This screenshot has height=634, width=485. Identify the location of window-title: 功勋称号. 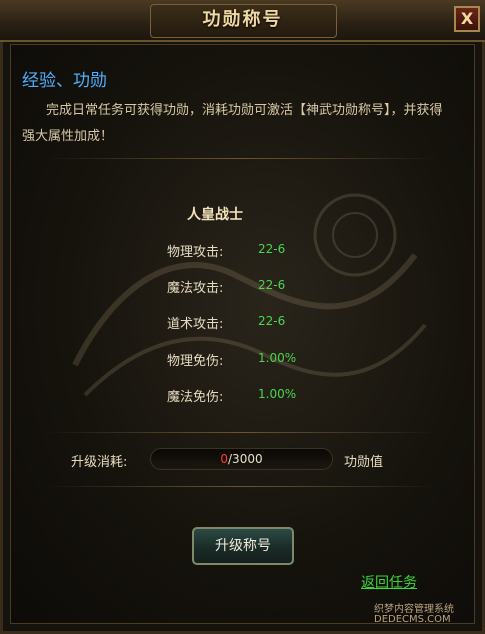
(242, 19).